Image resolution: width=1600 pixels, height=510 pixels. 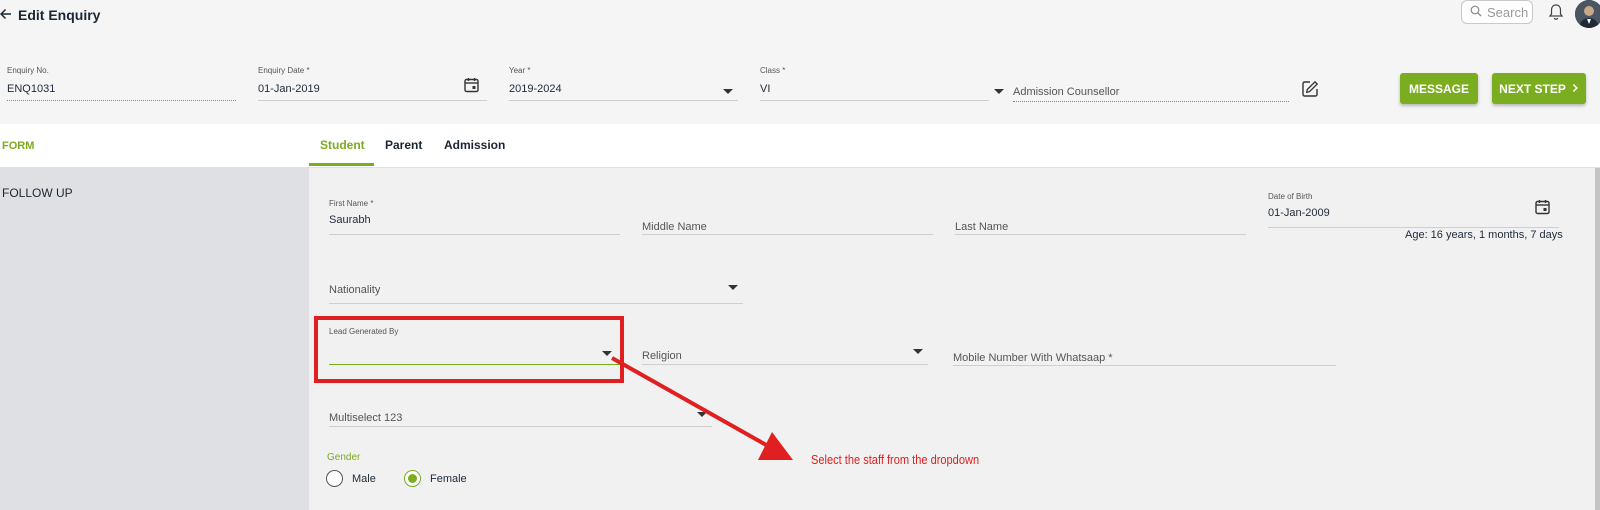 I want to click on sidebar-item-follow-up: FOLLOW UP, so click(x=37, y=193).